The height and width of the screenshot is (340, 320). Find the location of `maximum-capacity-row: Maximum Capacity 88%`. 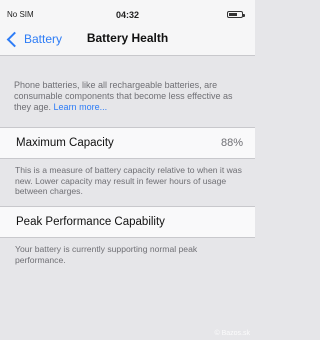

maximum-capacity-row: Maximum Capacity 88% is located at coordinates (127, 143).